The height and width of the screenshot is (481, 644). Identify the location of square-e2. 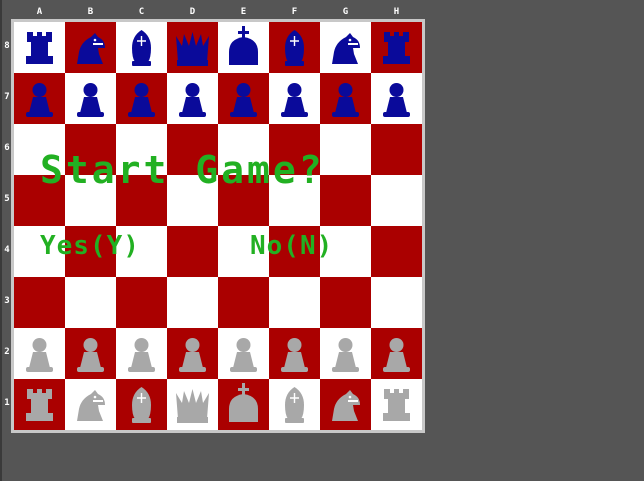
(243, 353).